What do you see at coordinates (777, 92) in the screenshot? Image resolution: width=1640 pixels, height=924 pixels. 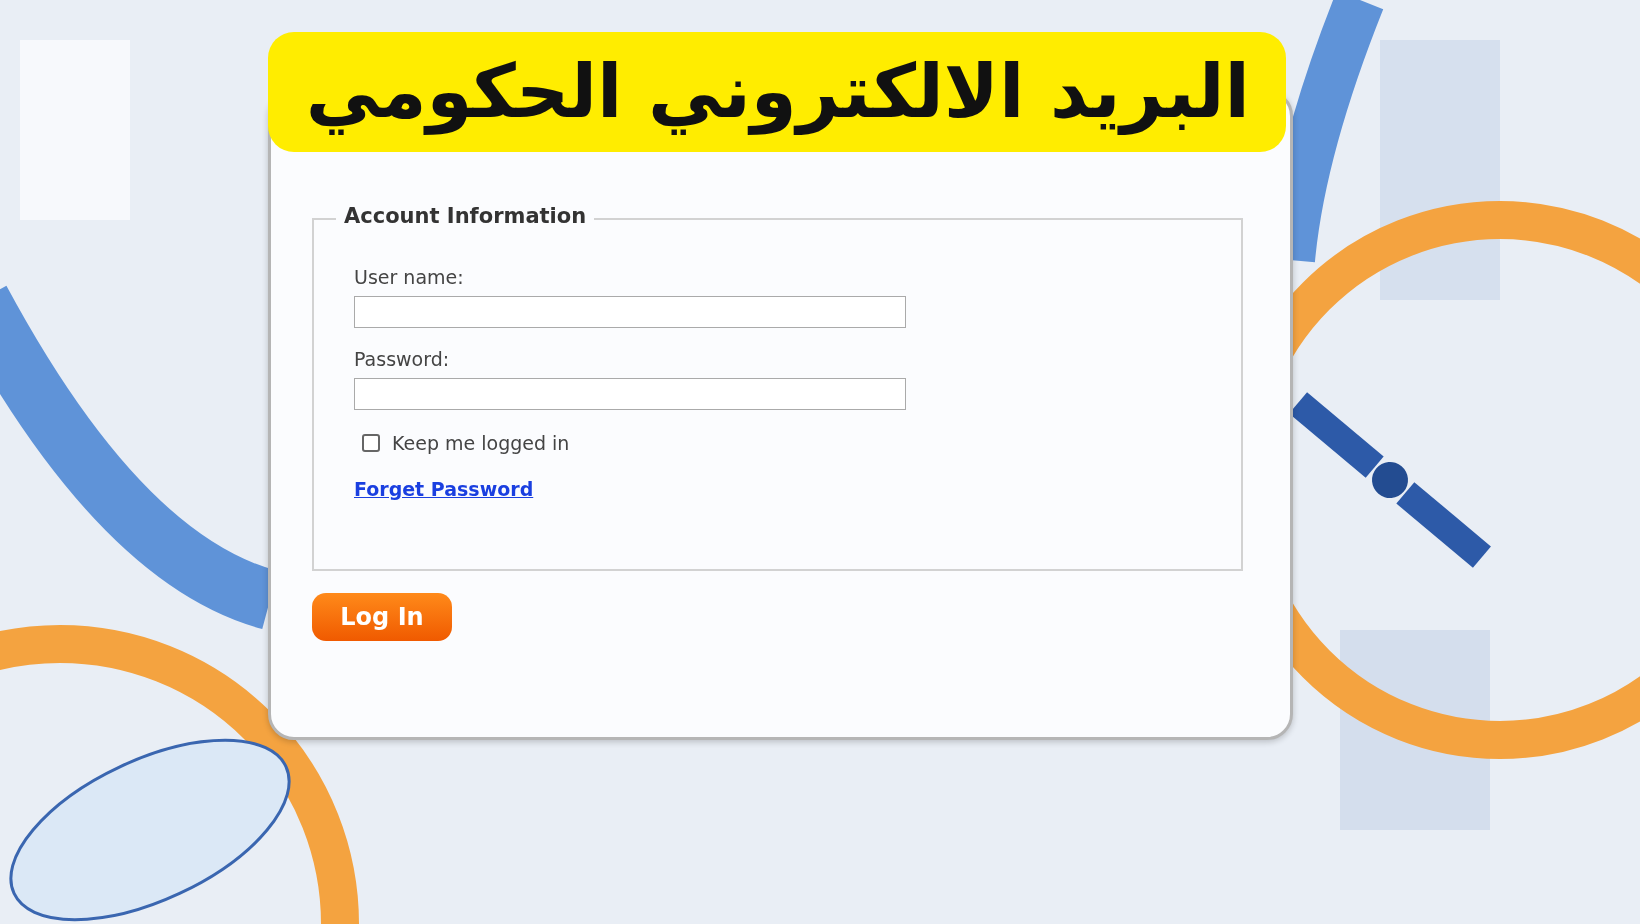 I see `banner-title: البريد الالكتروني الحكومي` at bounding box center [777, 92].